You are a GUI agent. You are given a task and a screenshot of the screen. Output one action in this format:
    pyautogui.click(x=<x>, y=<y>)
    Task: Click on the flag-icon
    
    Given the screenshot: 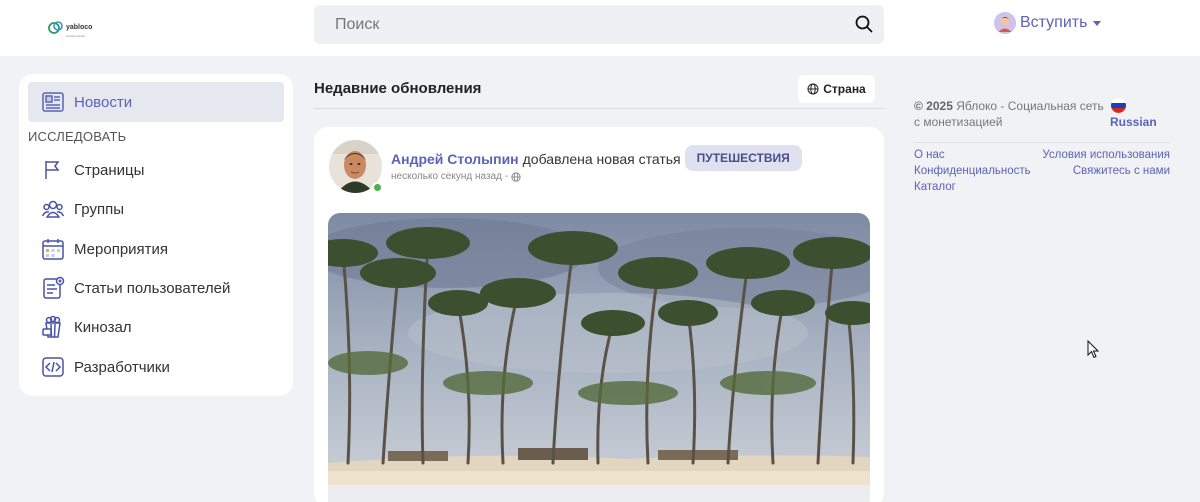 What is the action you would take?
    pyautogui.click(x=52, y=170)
    